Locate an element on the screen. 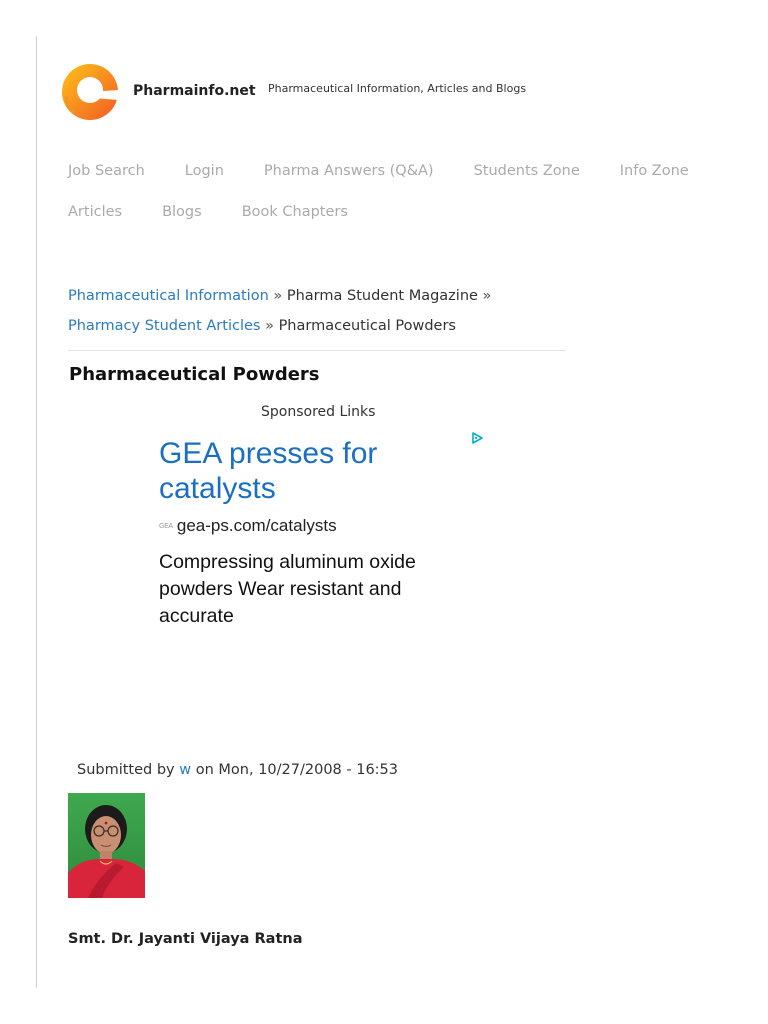 Image resolution: width=768 pixels, height=1024 pixels. left-border is located at coordinates (36, 512).